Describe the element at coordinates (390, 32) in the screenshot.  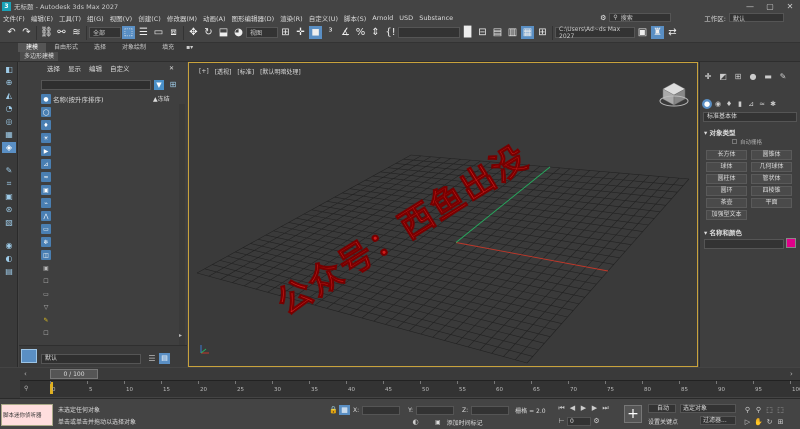
I see `edit-named-selection-icon: {!` at that location.